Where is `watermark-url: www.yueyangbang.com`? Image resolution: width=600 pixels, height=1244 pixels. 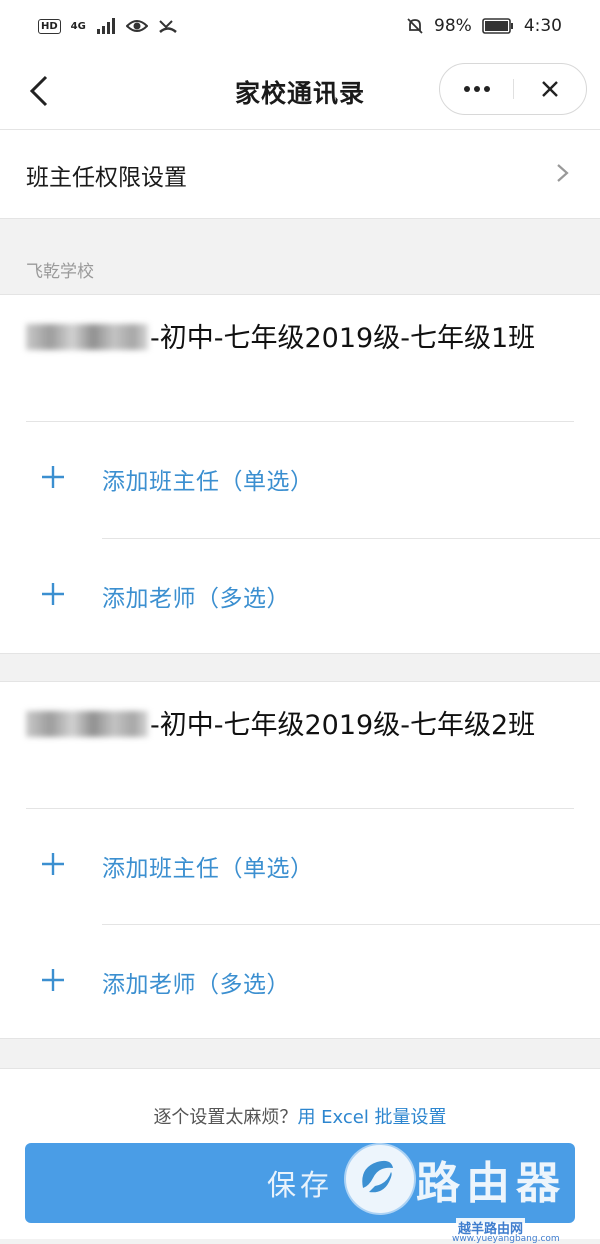
watermark-url: www.yueyangbang.com is located at coordinates (506, 1239).